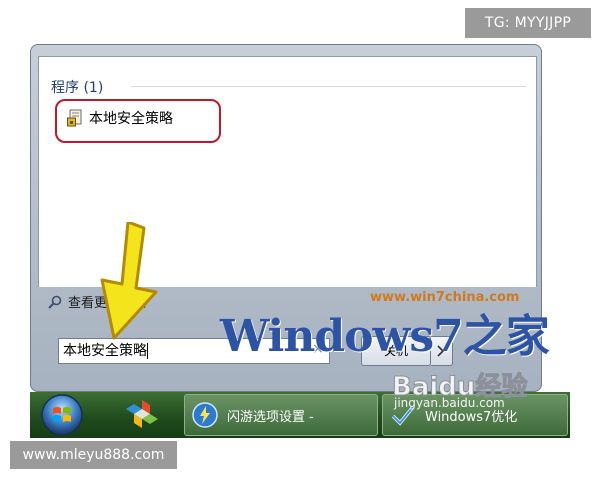  What do you see at coordinates (328, 86) in the screenshot?
I see `section-divider` at bounding box center [328, 86].